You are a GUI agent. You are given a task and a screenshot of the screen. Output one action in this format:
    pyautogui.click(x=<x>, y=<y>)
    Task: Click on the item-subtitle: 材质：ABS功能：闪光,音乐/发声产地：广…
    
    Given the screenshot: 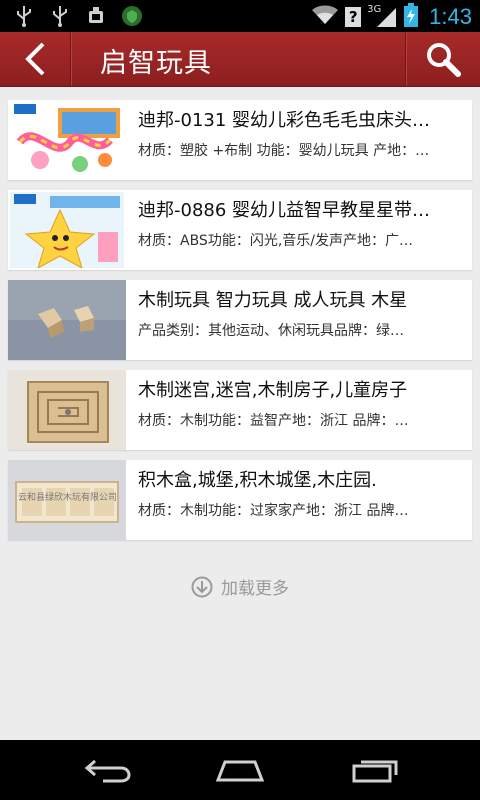 What is the action you would take?
    pyautogui.click(x=275, y=241)
    